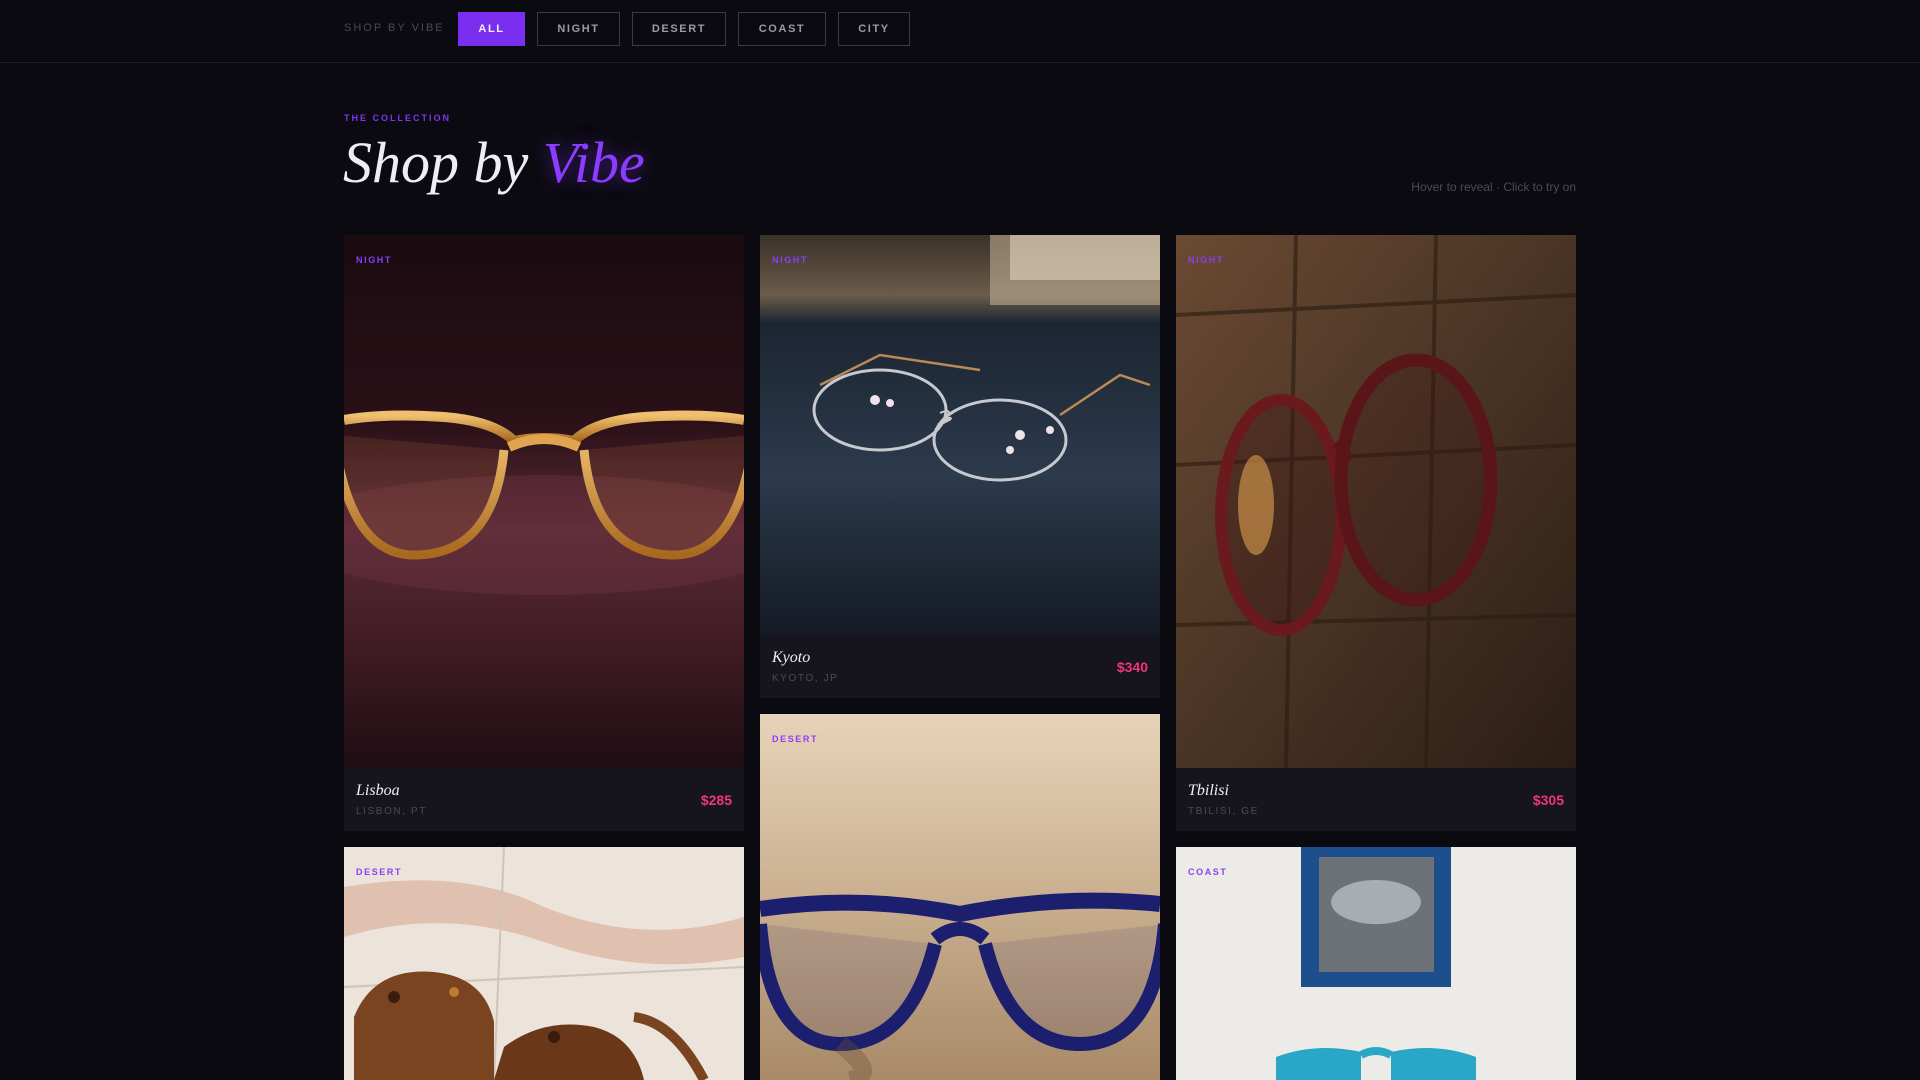 This screenshot has height=1080, width=1920. What do you see at coordinates (782, 29) in the screenshot?
I see `filter-coast-button: COAST` at bounding box center [782, 29].